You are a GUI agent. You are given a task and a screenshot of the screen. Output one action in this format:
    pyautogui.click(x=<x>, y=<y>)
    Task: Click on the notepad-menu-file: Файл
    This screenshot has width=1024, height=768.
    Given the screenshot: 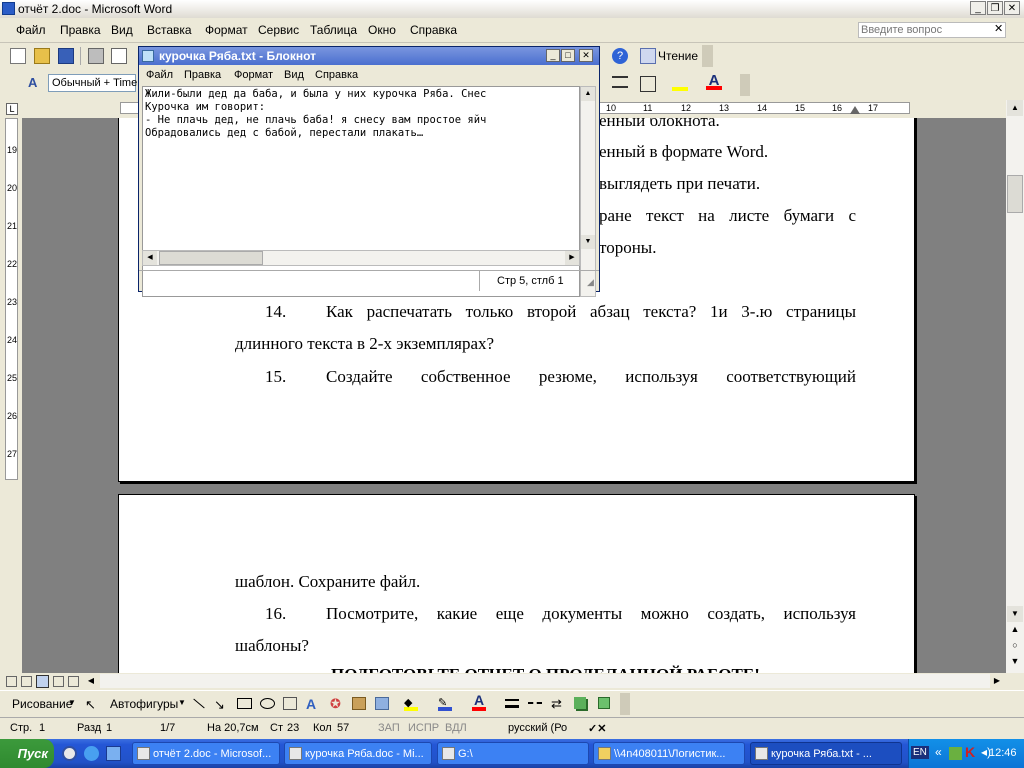 What is the action you would take?
    pyautogui.click(x=159, y=75)
    